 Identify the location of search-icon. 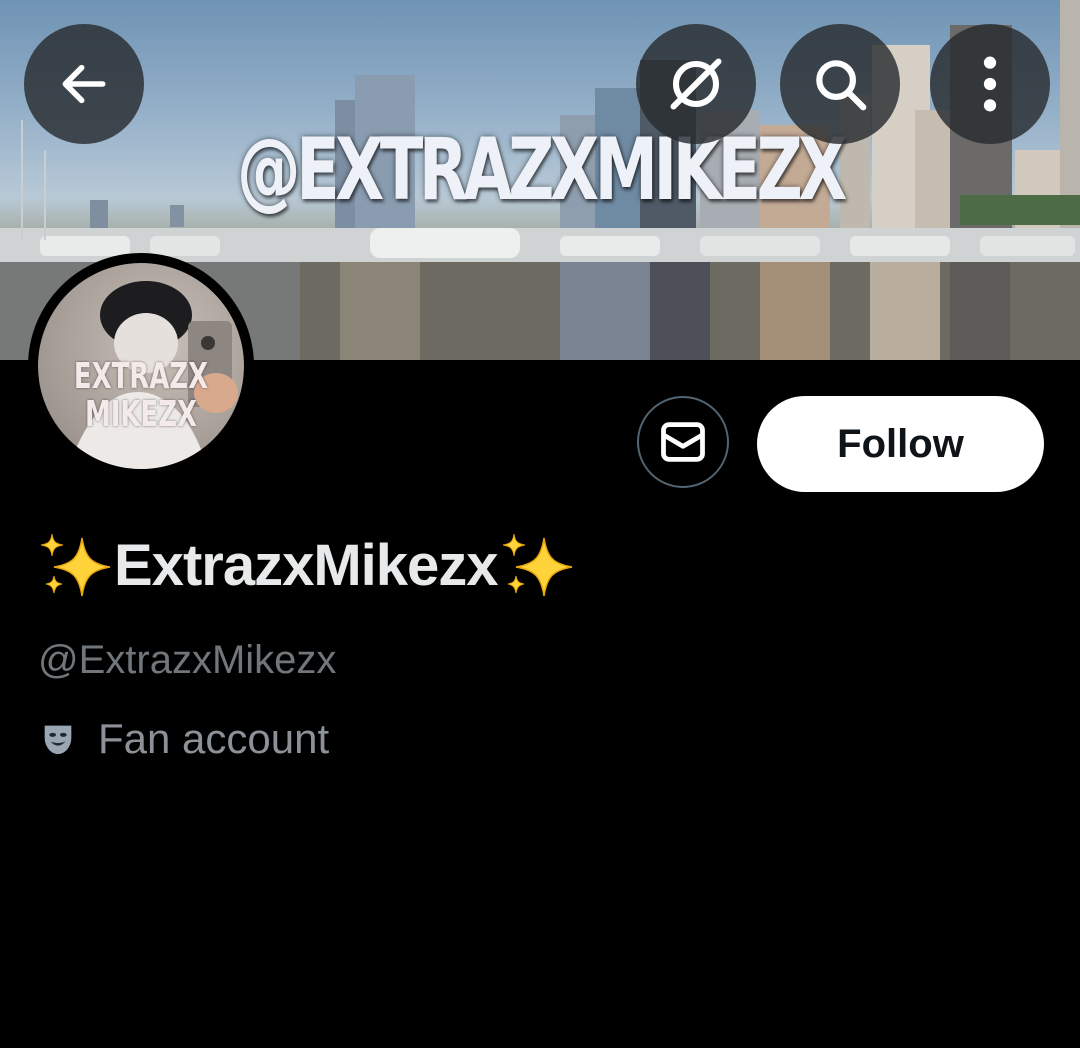
(841, 85).